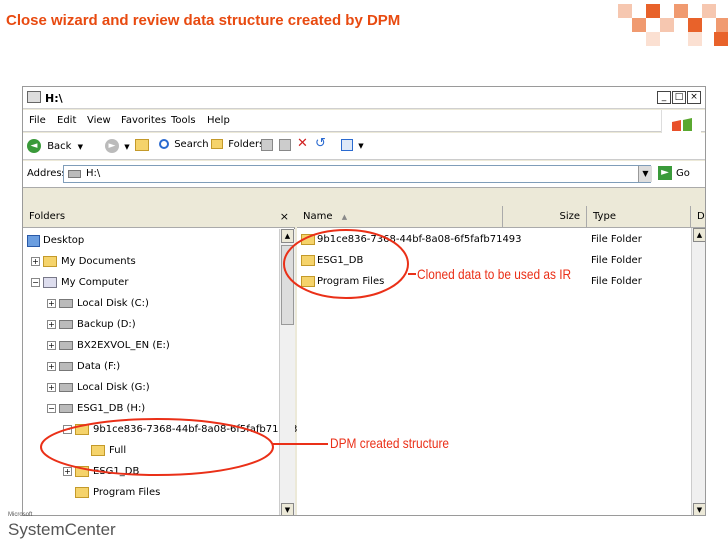  I want to click on brand-microsoft: Microsoft, so click(20, 515).